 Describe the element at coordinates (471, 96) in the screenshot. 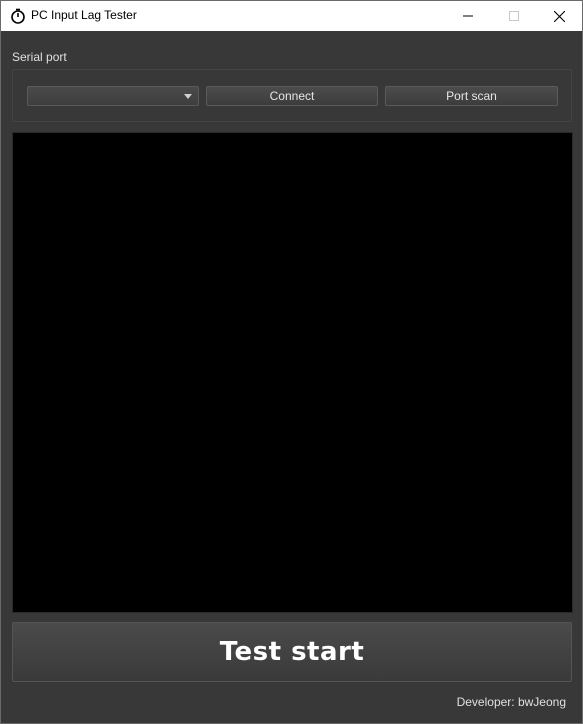

I see `port-scan-button: Port scan` at that location.